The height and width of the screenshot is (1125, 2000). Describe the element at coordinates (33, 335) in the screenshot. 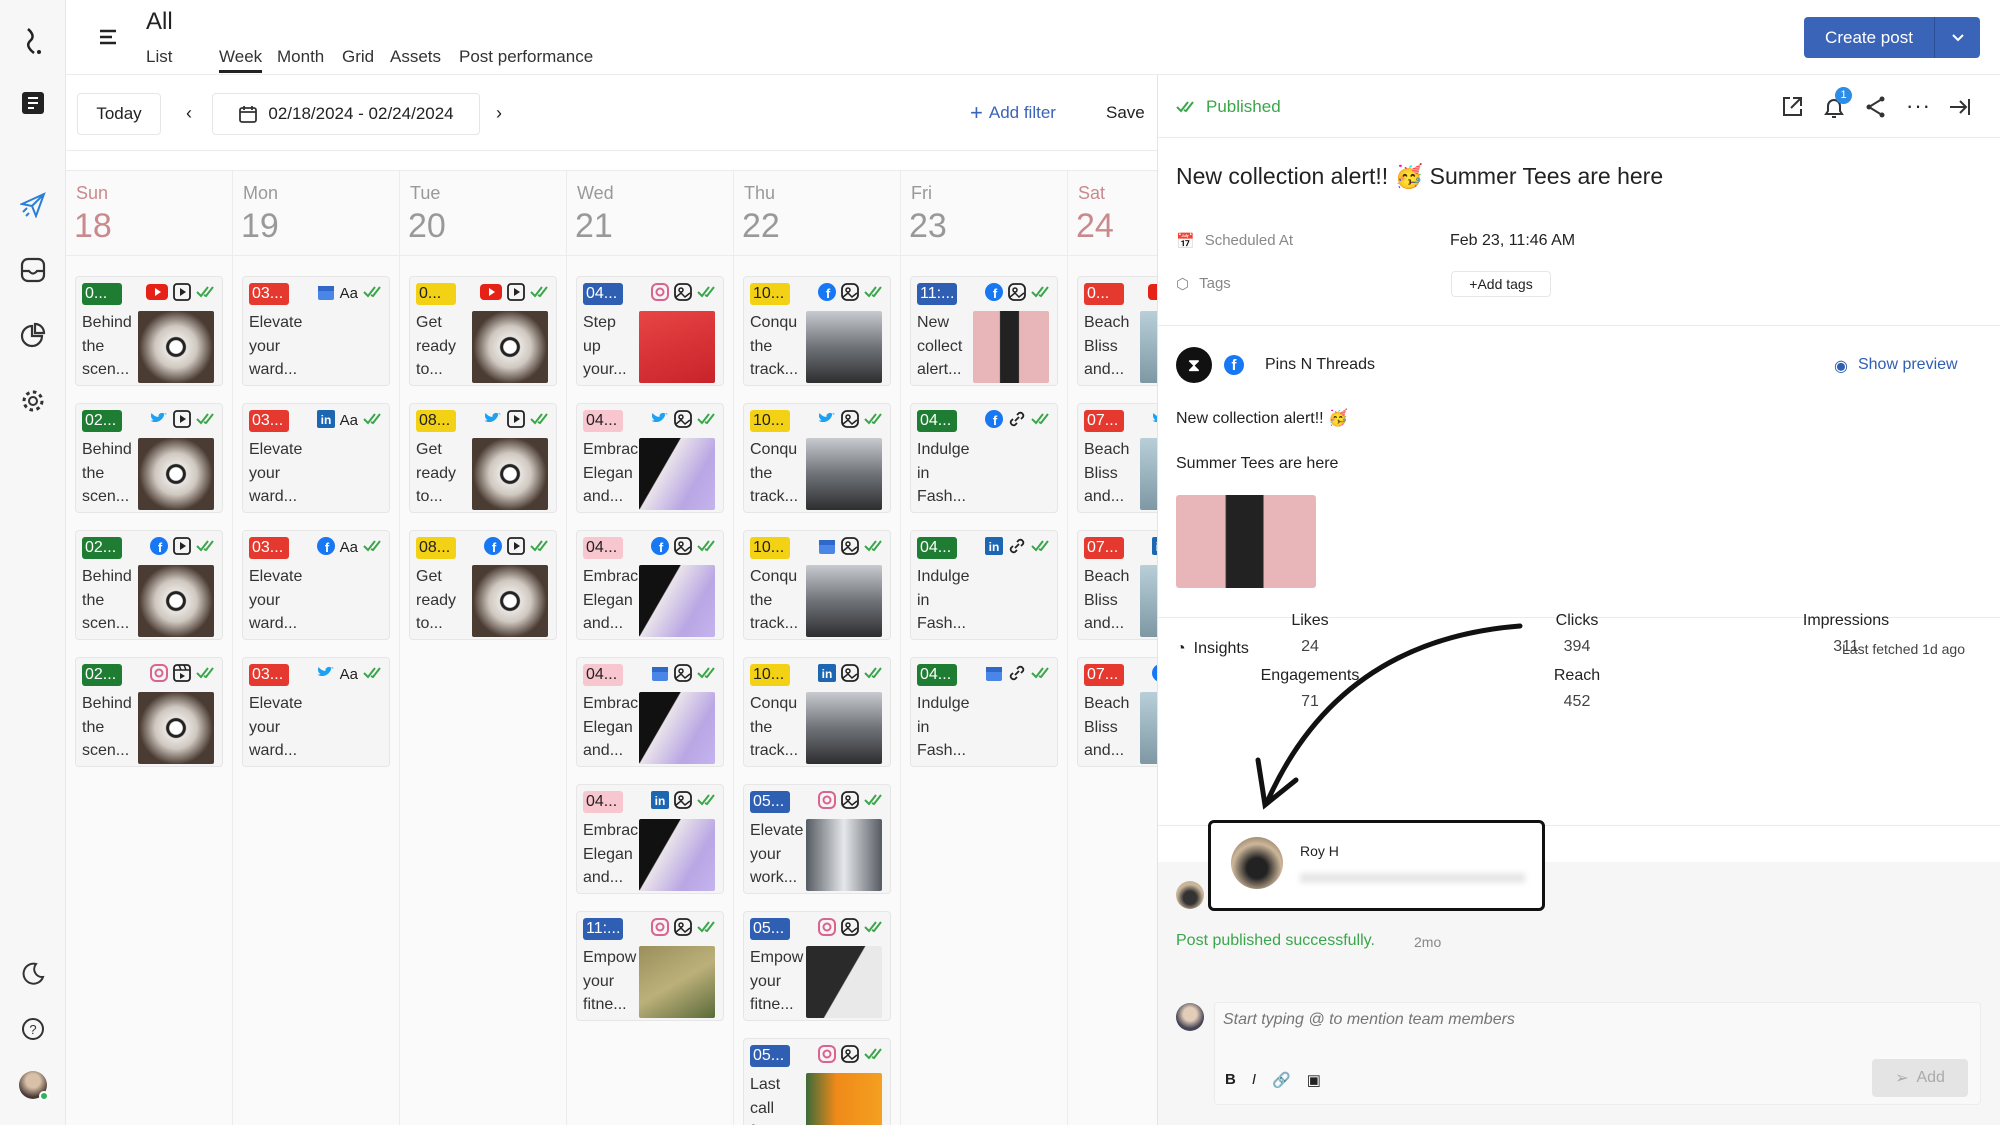

I see `analytics-icon` at that location.